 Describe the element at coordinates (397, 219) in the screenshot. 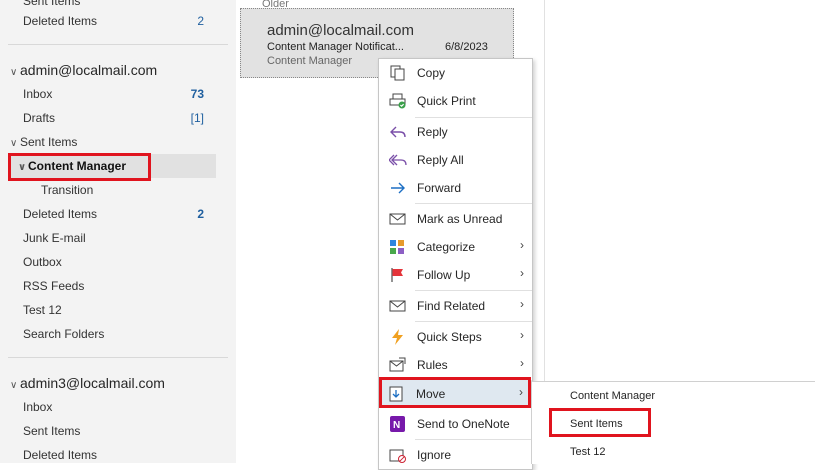

I see `envelope-icon` at that location.